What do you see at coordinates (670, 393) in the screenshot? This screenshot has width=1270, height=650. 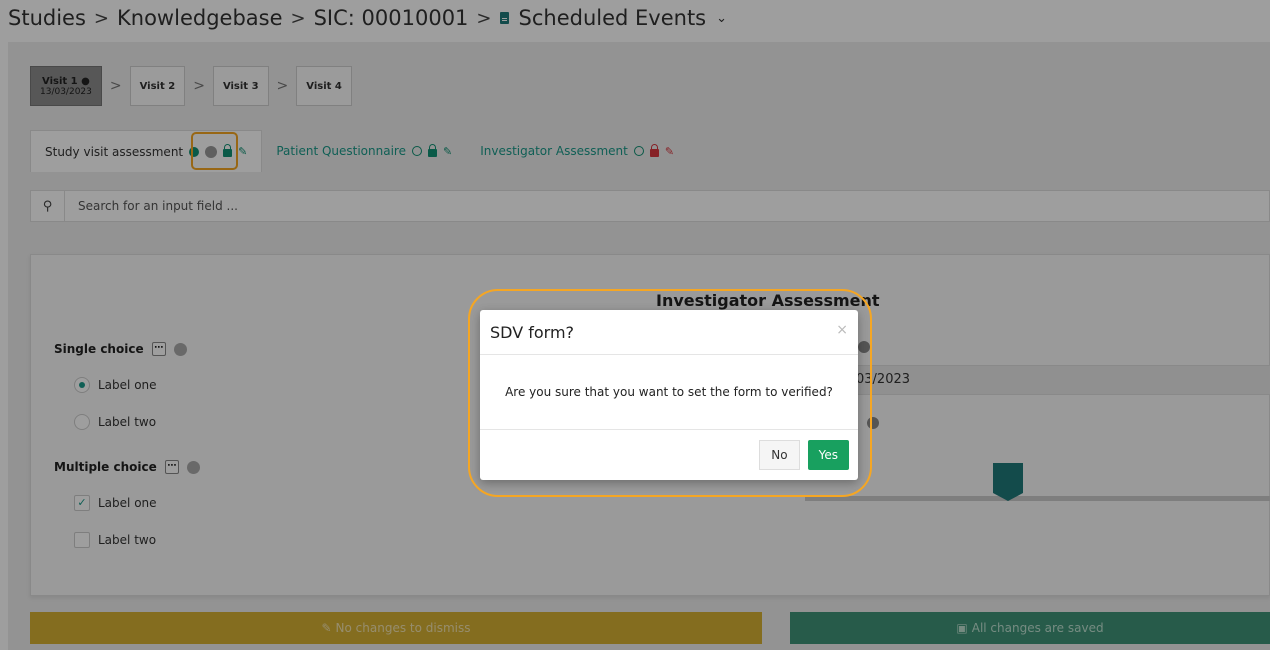 I see `highlight-outline` at bounding box center [670, 393].